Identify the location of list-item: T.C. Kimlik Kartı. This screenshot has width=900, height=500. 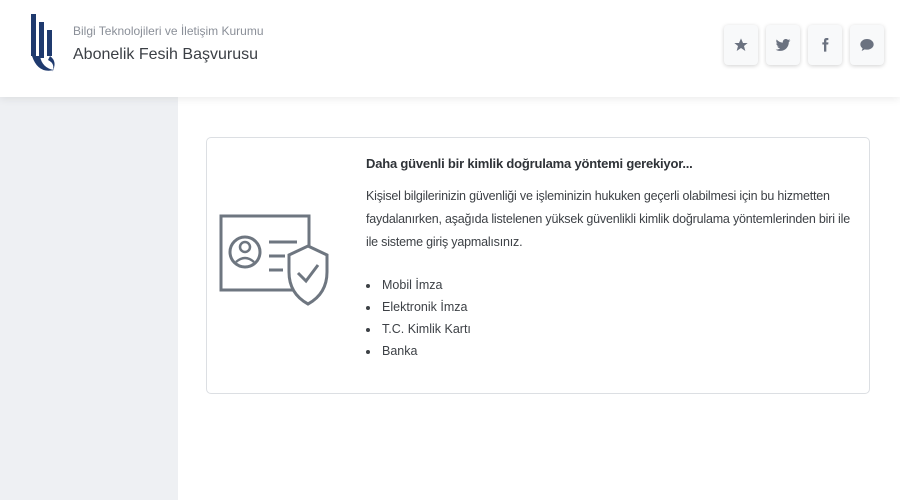
(618, 329).